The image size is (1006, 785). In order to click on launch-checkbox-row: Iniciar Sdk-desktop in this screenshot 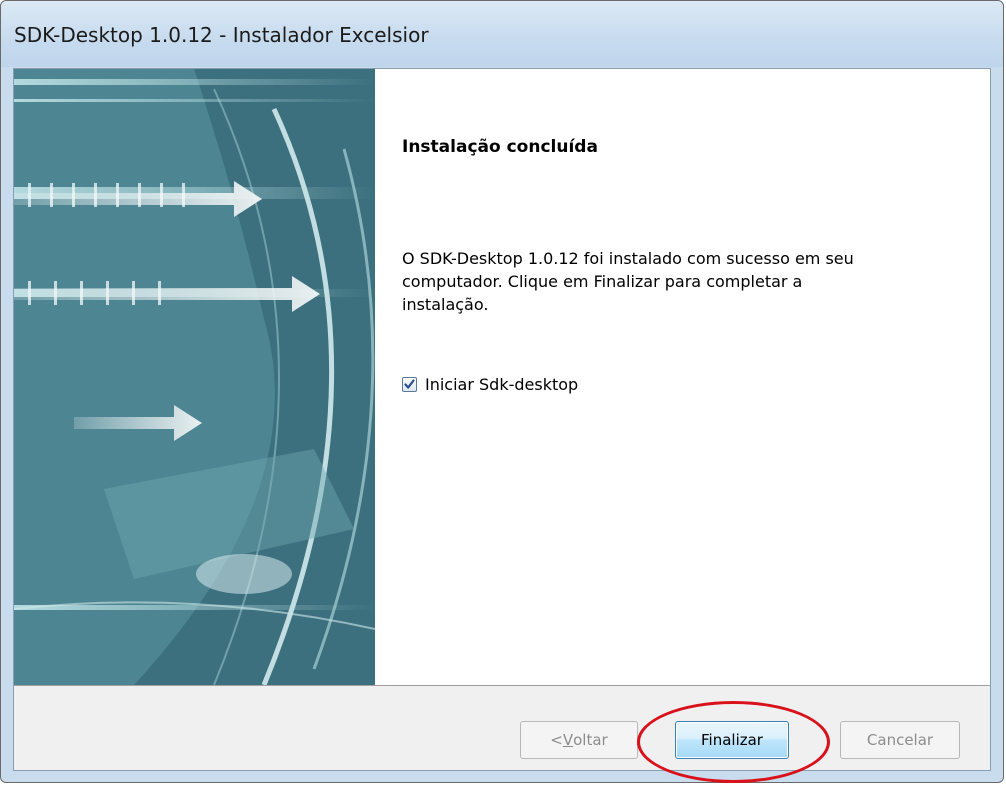, I will do `click(490, 384)`.